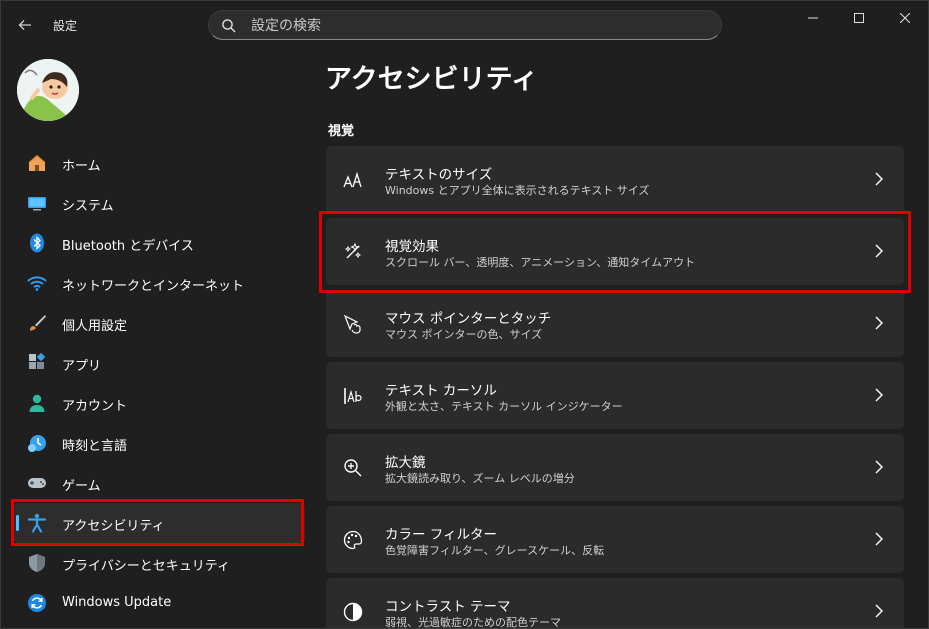  Describe the element at coordinates (615, 539) in the screenshot. I see `card-color-filter: カラー フィルター 色覚障害フィルター、グレースケール、反転` at that location.